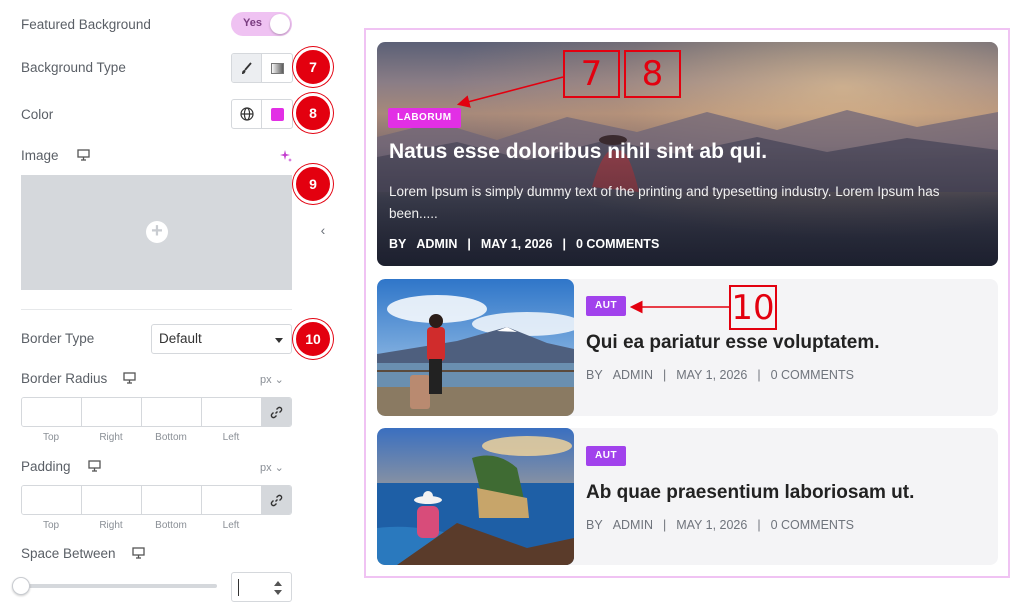  I want to click on color-swatch, so click(277, 114).